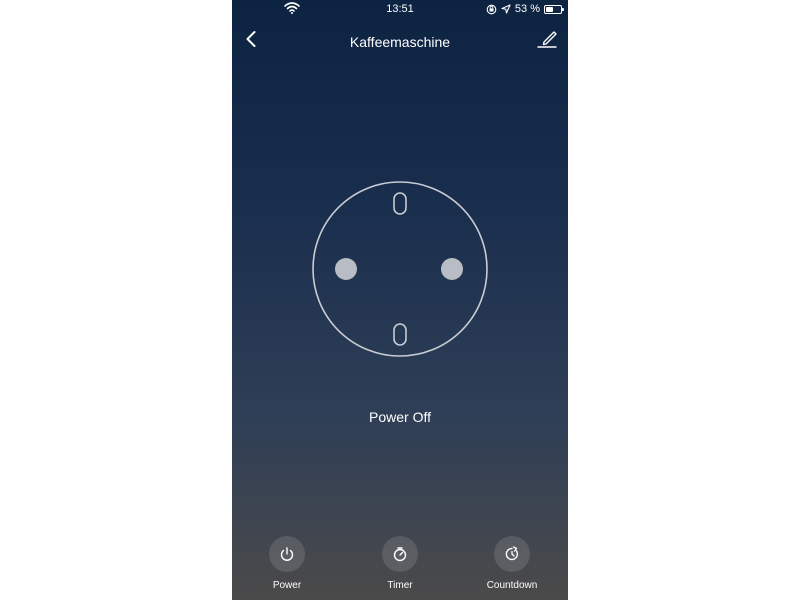 The height and width of the screenshot is (600, 800). I want to click on status-icons: 53 %, so click(525, 9).